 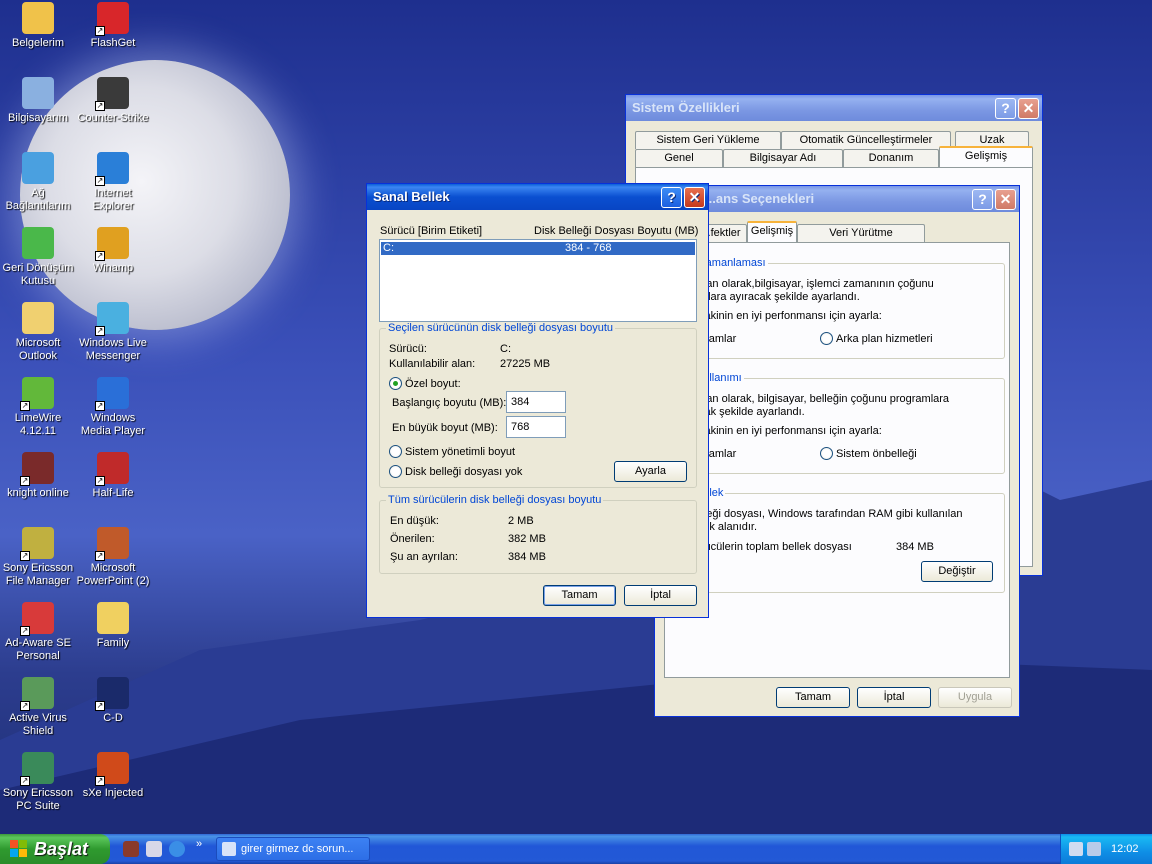 What do you see at coordinates (395, 471) in the screenshot?
I see `no-paging-radio` at bounding box center [395, 471].